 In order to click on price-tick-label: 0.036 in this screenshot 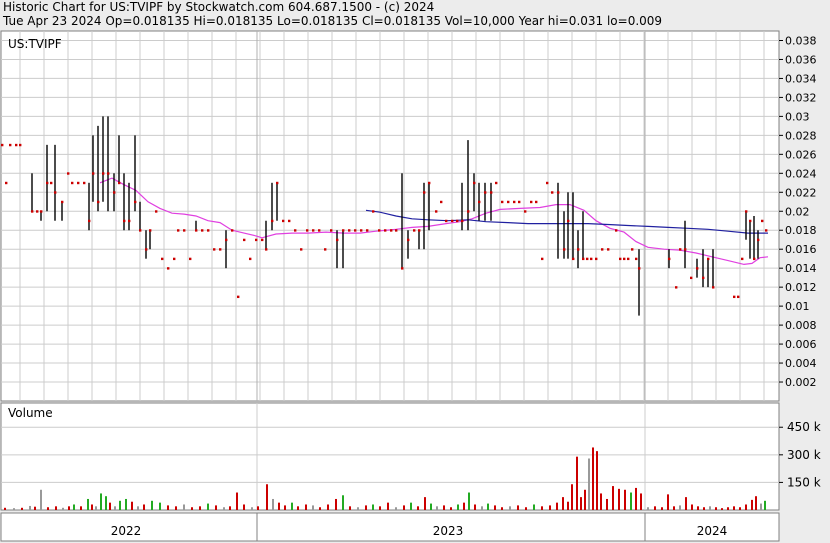, I will do `click(801, 59)`.